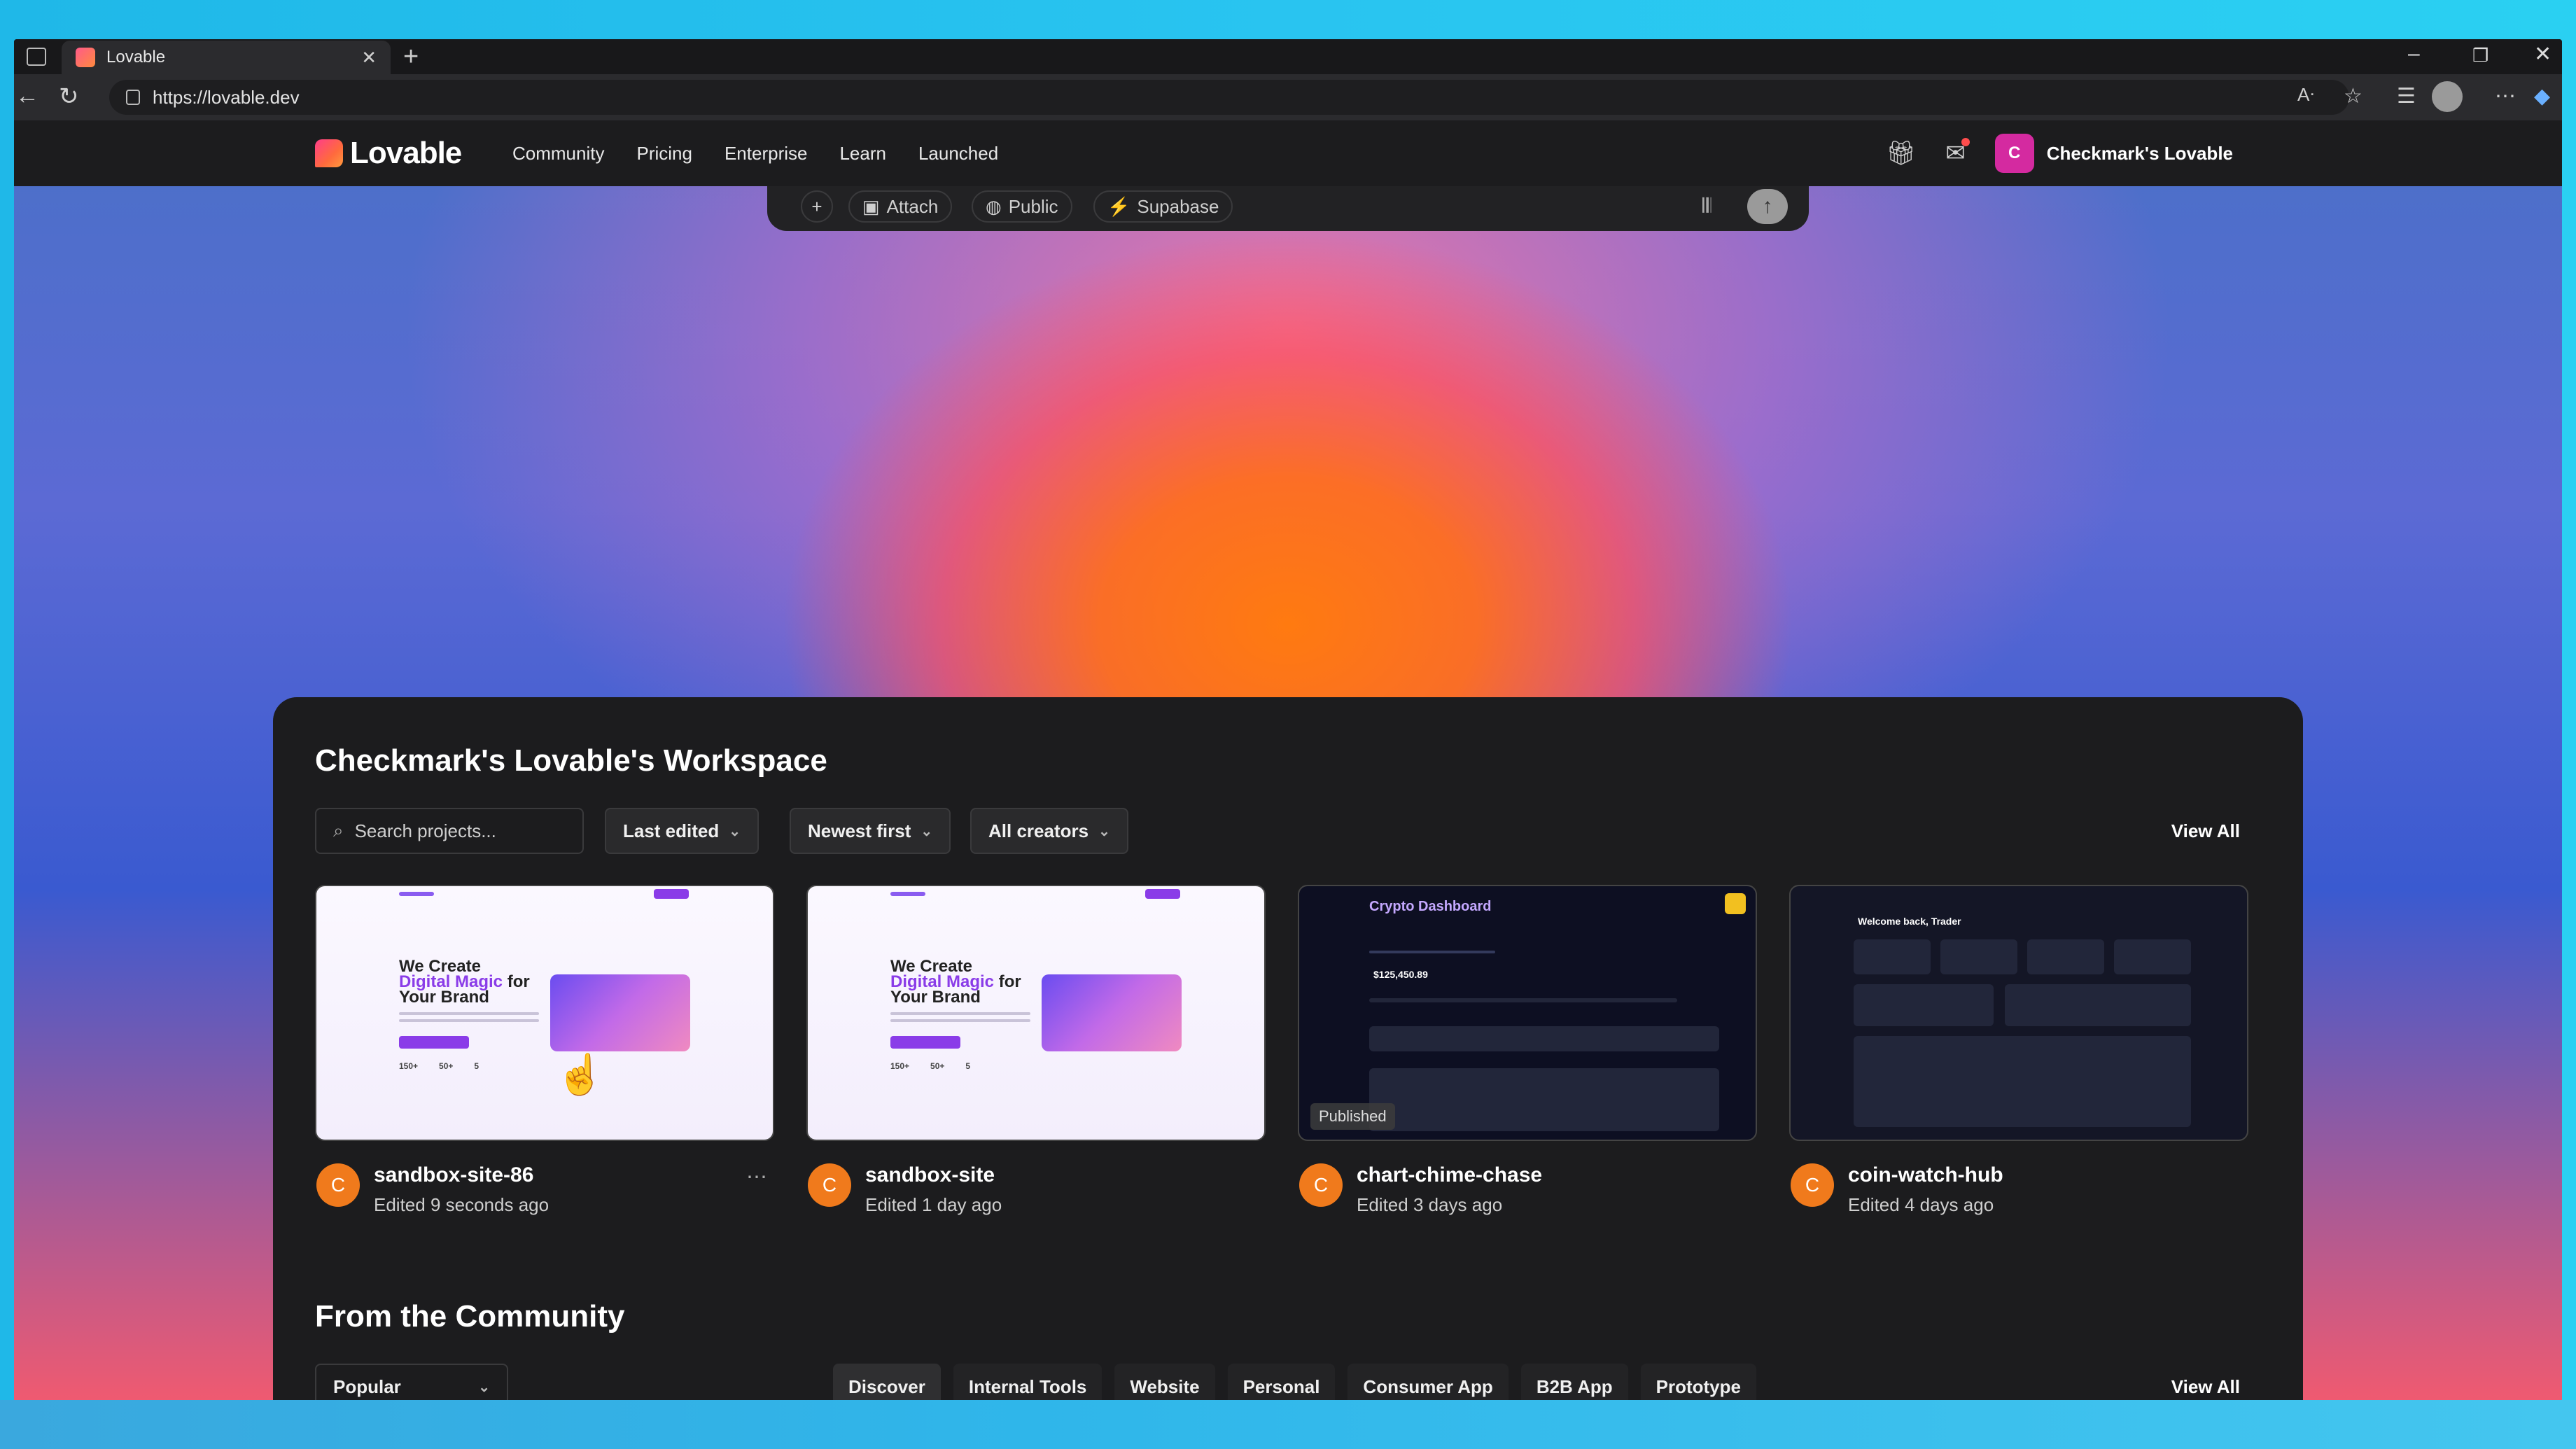 The image size is (2576, 1449). What do you see at coordinates (85, 57) in the screenshot?
I see `lovable-favicon-icon` at bounding box center [85, 57].